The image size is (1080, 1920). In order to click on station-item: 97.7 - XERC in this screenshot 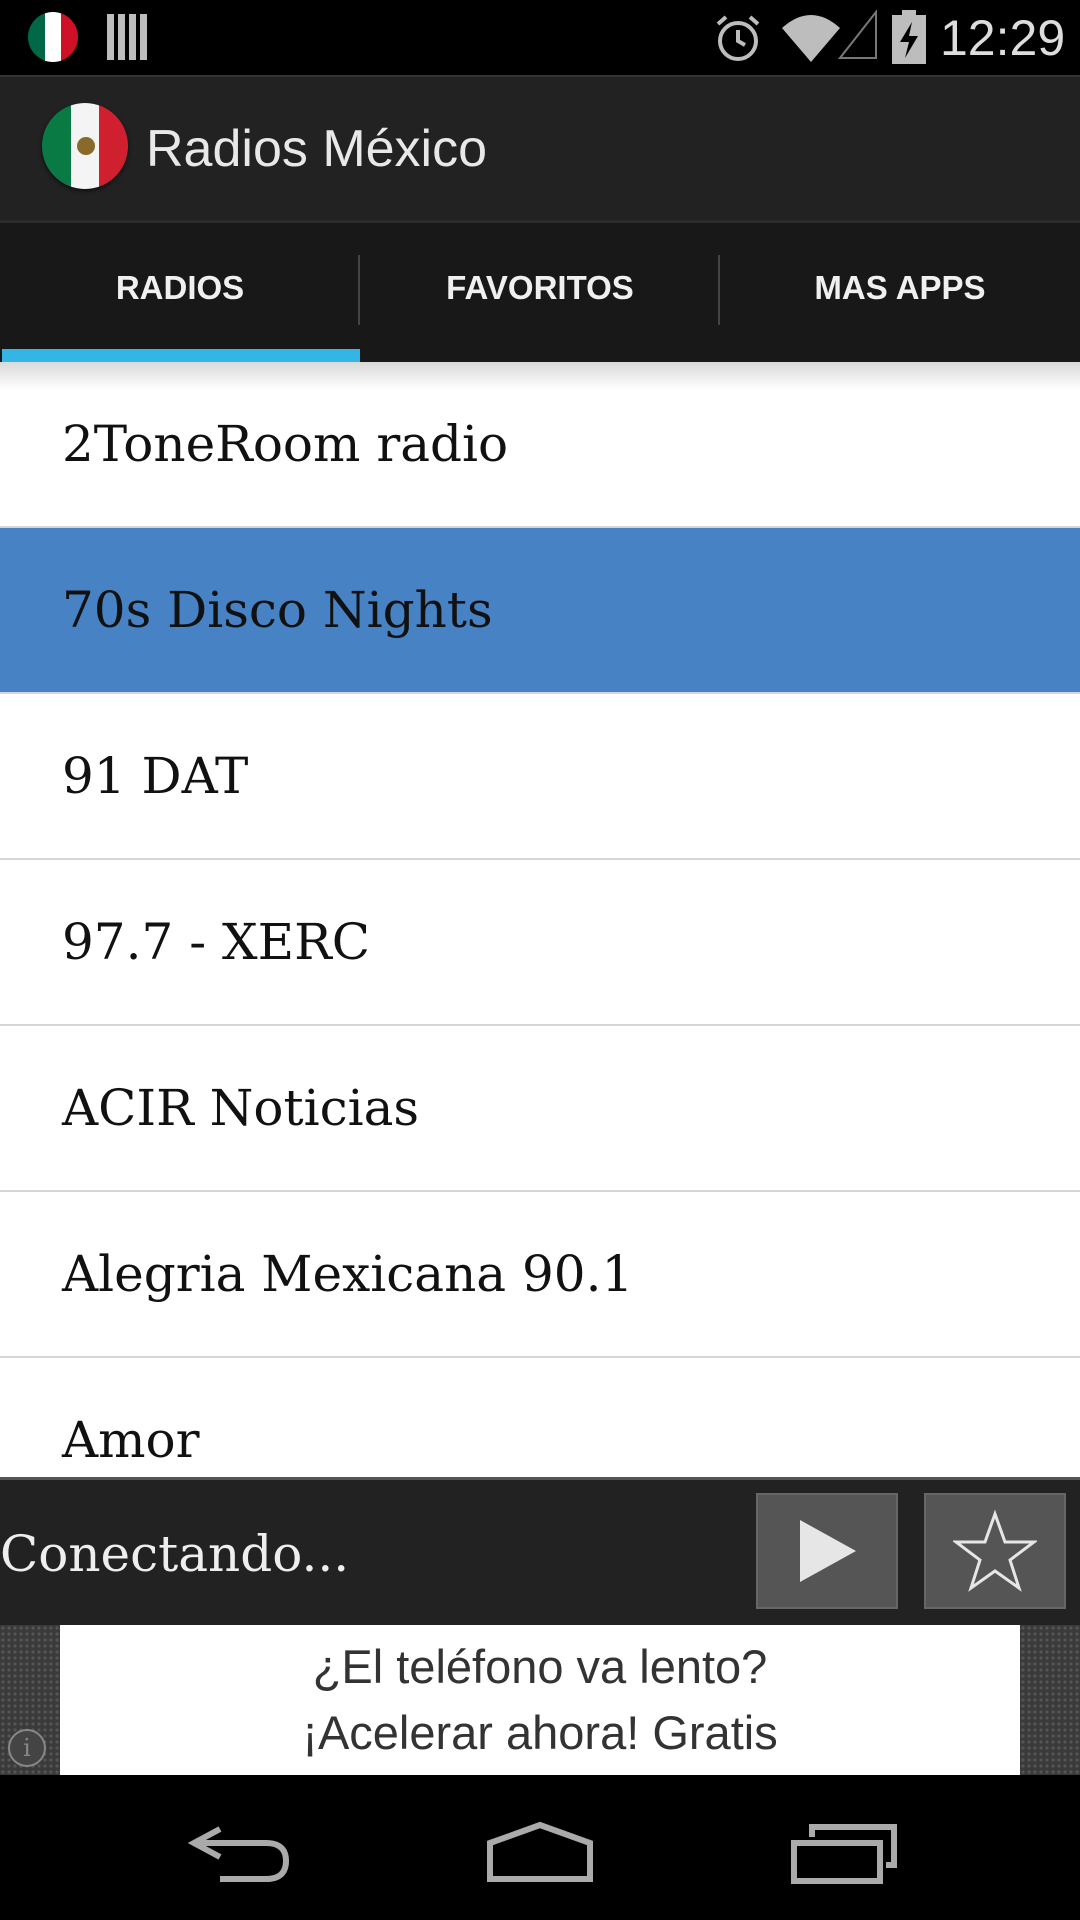, I will do `click(540, 943)`.